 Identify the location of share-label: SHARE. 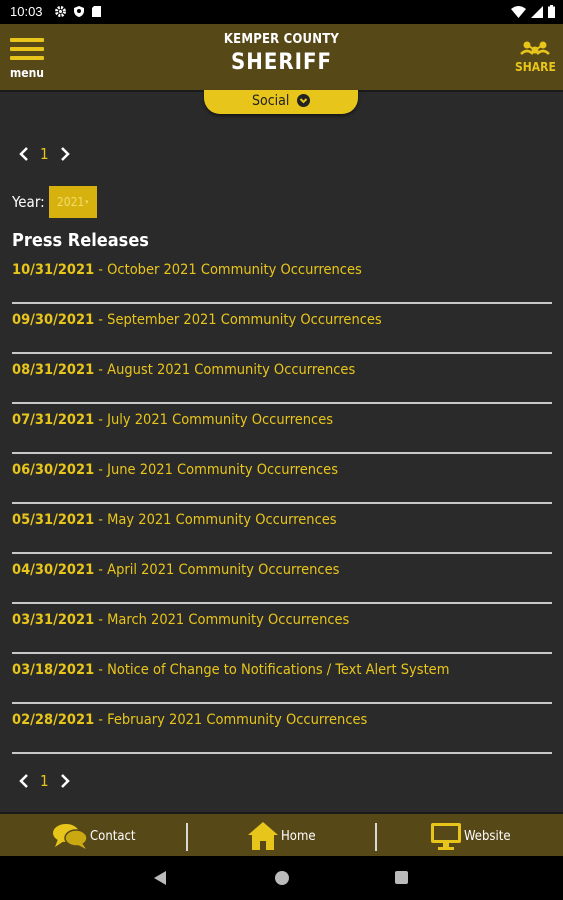
(535, 67).